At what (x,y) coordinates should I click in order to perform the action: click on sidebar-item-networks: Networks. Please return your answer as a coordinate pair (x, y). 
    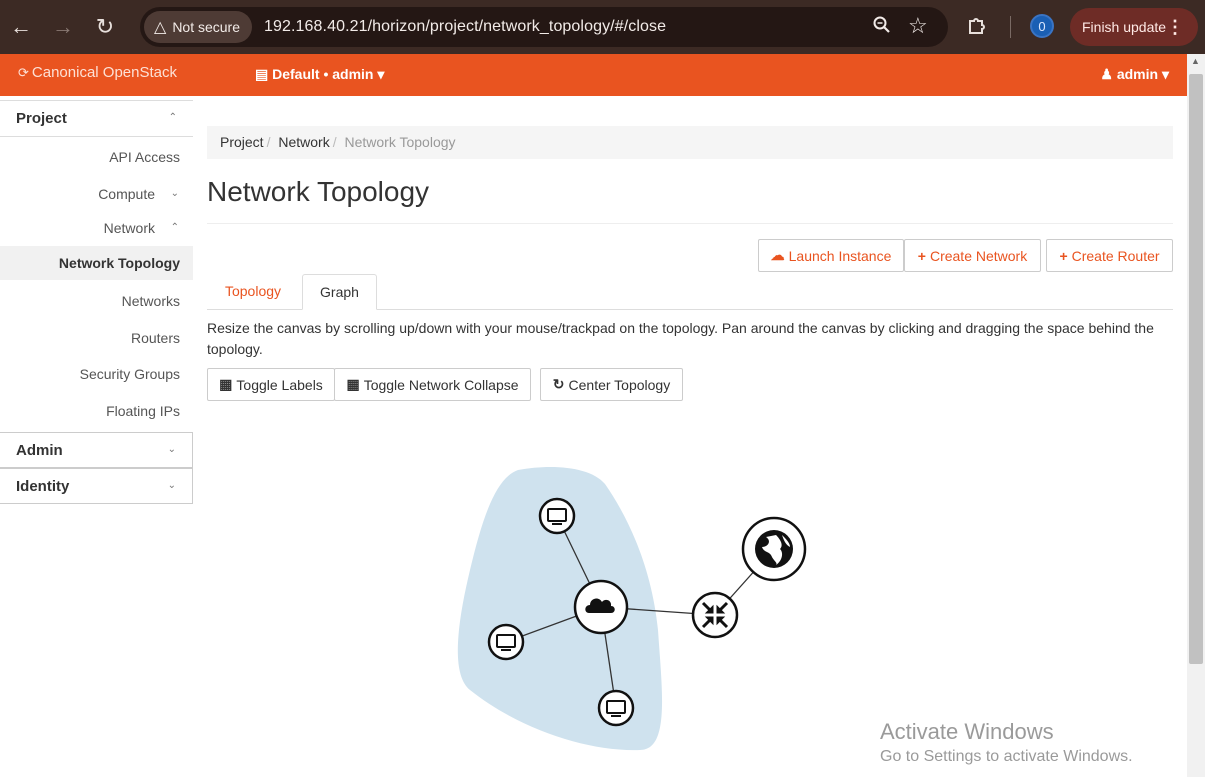
    Looking at the image, I should click on (96, 301).